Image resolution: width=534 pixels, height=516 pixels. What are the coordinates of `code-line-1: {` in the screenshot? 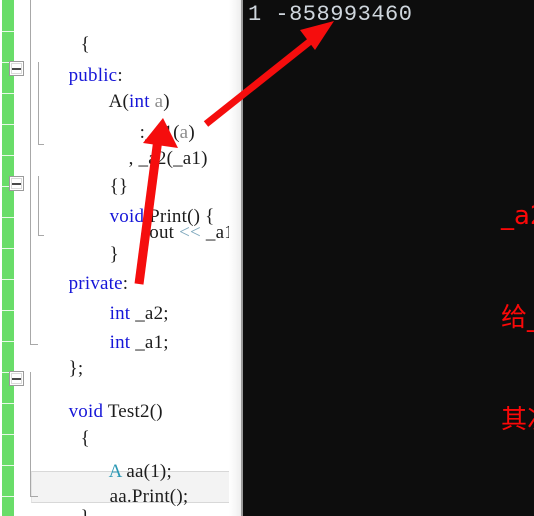 It's located at (142, 27).